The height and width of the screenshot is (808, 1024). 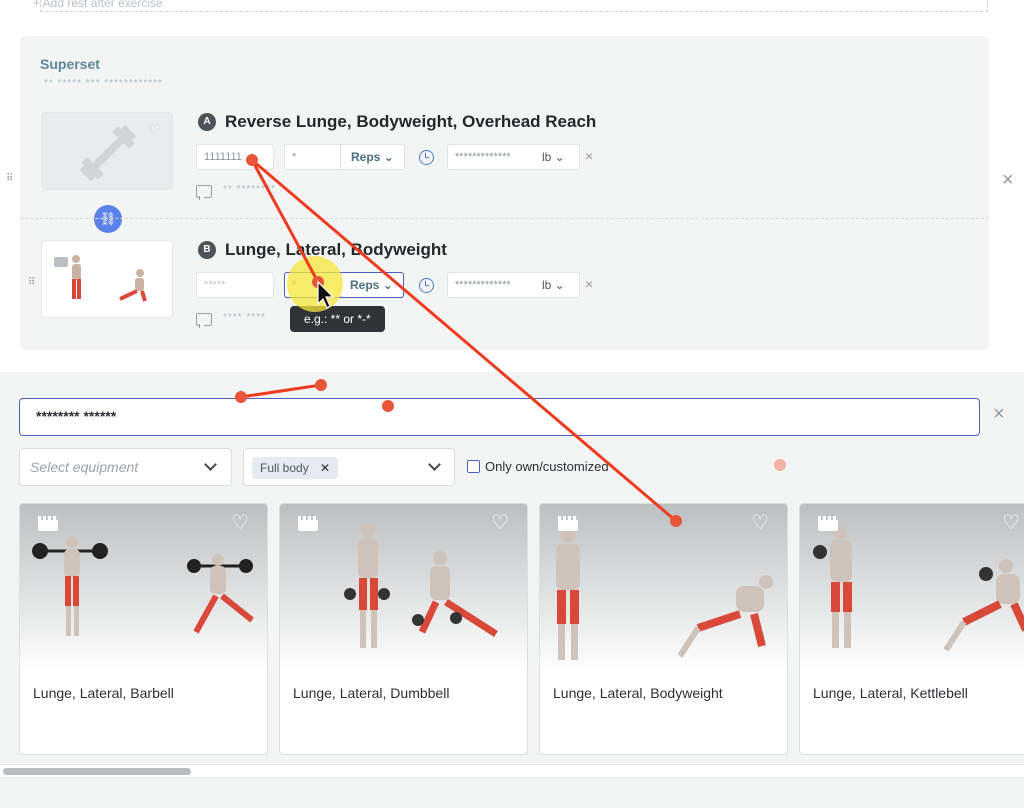 I want to click on lateral-lunge-illustration, so click(x=109, y=278).